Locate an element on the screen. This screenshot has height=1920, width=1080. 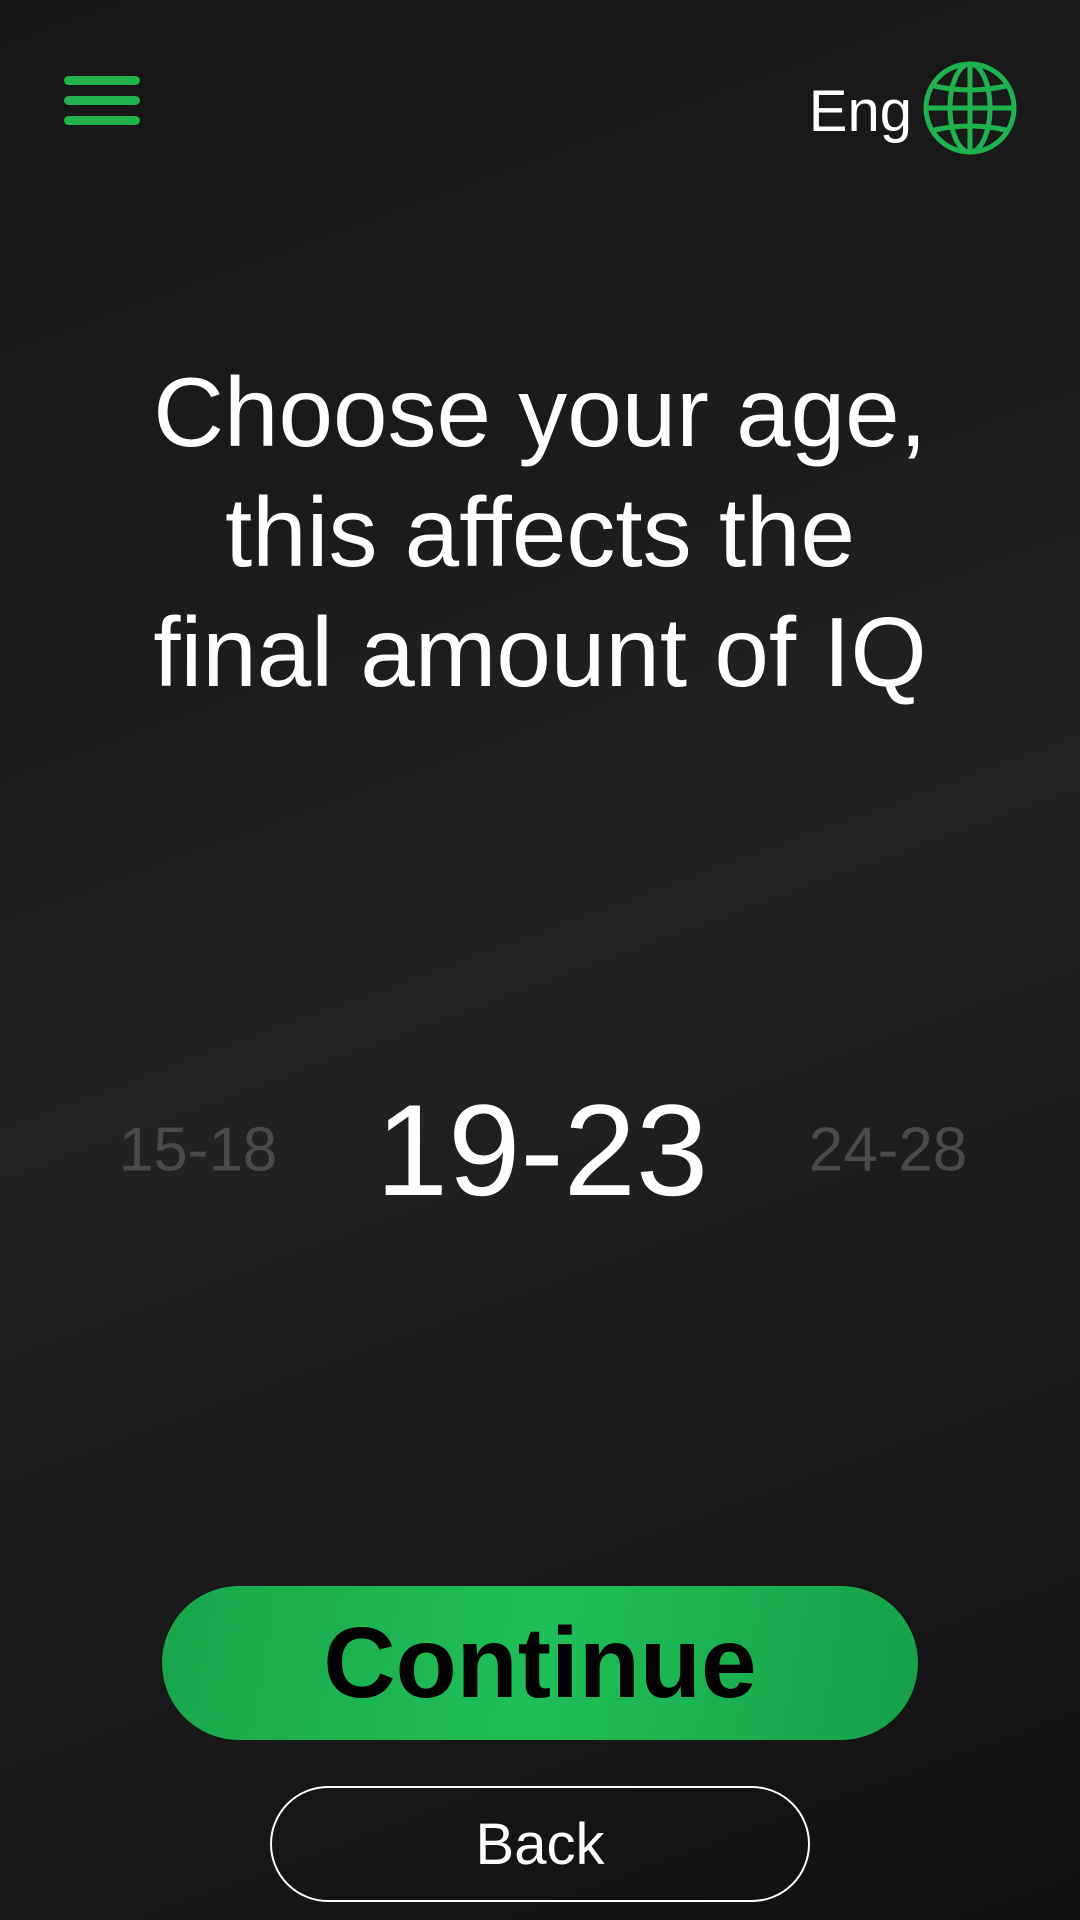
menu-button is located at coordinates (101, 105).